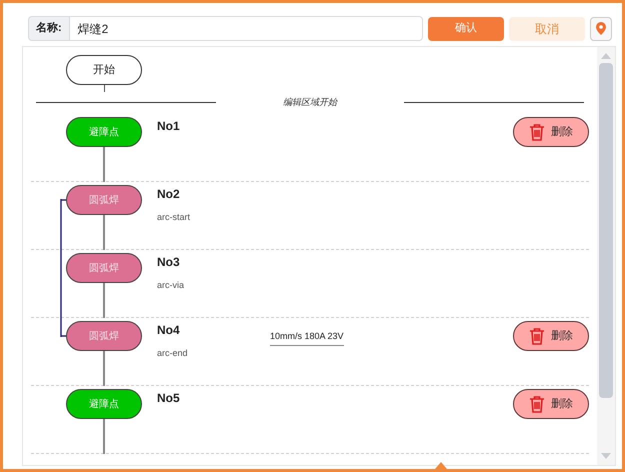 The height and width of the screenshot is (472, 625). I want to click on location-pin-icon, so click(601, 28).